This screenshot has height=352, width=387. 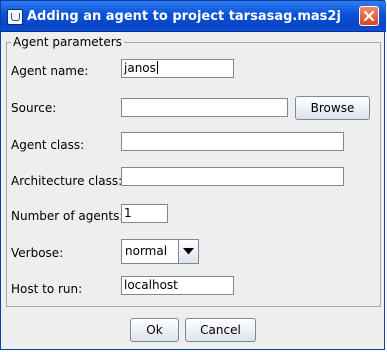 I want to click on architecture-class-input, so click(x=232, y=176).